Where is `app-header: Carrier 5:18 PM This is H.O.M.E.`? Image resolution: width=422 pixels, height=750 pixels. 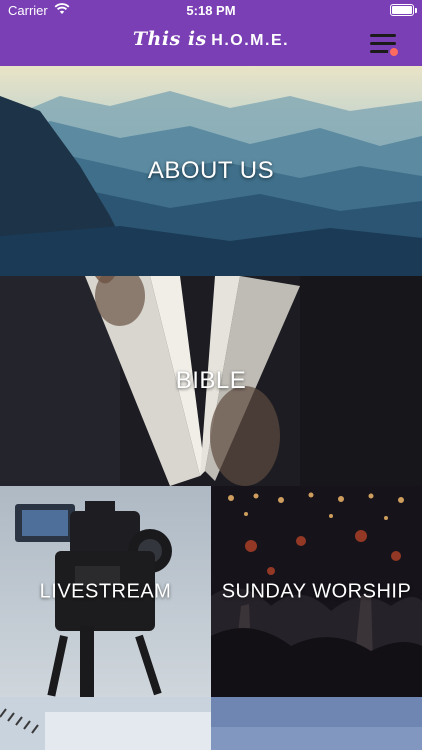
app-header: Carrier 5:18 PM This is H.O.M.E. is located at coordinates (211, 33).